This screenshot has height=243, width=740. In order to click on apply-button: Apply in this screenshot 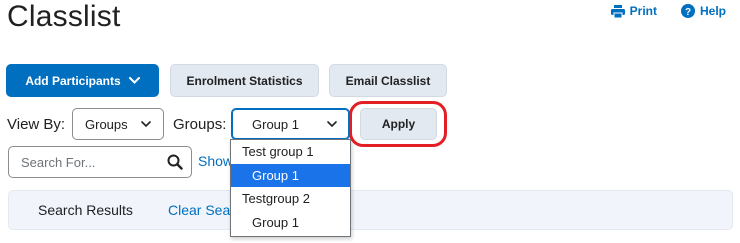, I will do `click(398, 124)`.